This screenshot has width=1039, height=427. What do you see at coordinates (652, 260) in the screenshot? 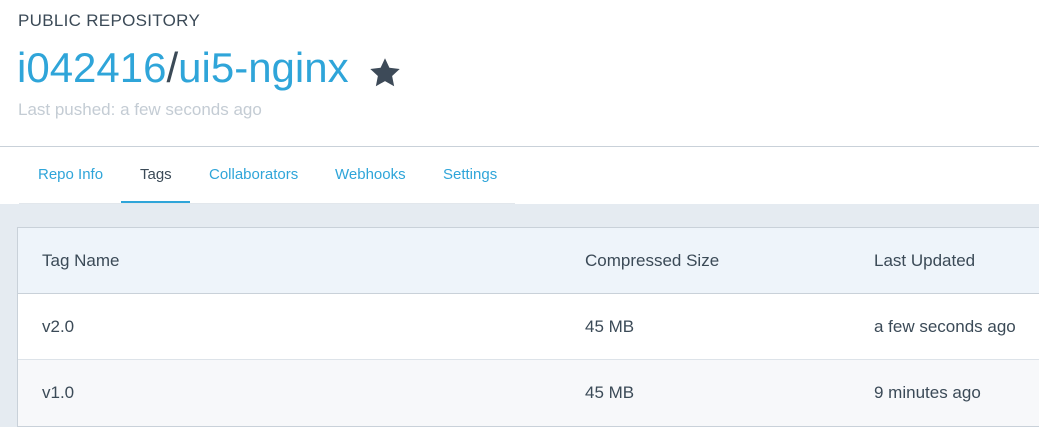
I see `column-header-compressed-size: Compressed Size` at bounding box center [652, 260].